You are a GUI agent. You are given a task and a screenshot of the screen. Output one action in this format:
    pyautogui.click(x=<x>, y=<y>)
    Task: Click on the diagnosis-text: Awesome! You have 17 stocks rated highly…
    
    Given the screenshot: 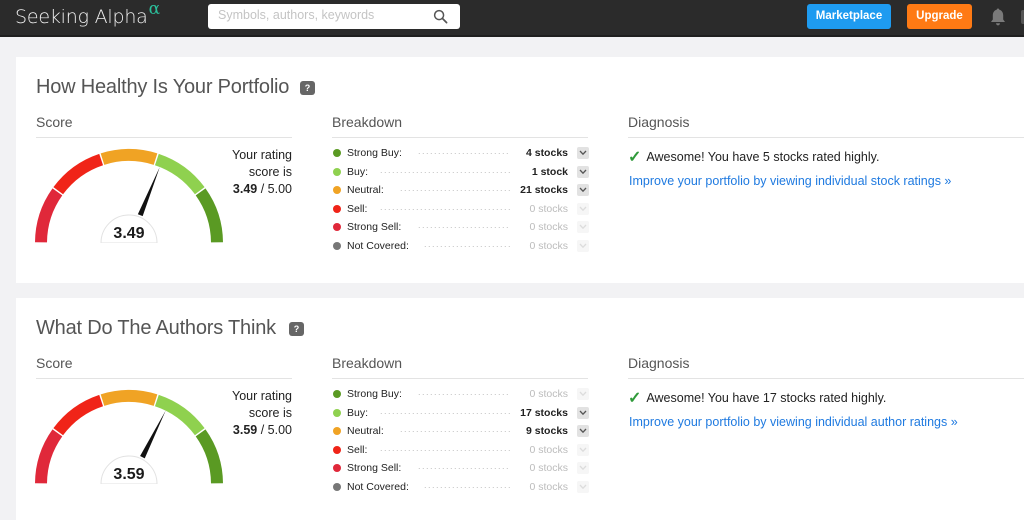 What is the action you would take?
    pyautogui.click(x=766, y=398)
    